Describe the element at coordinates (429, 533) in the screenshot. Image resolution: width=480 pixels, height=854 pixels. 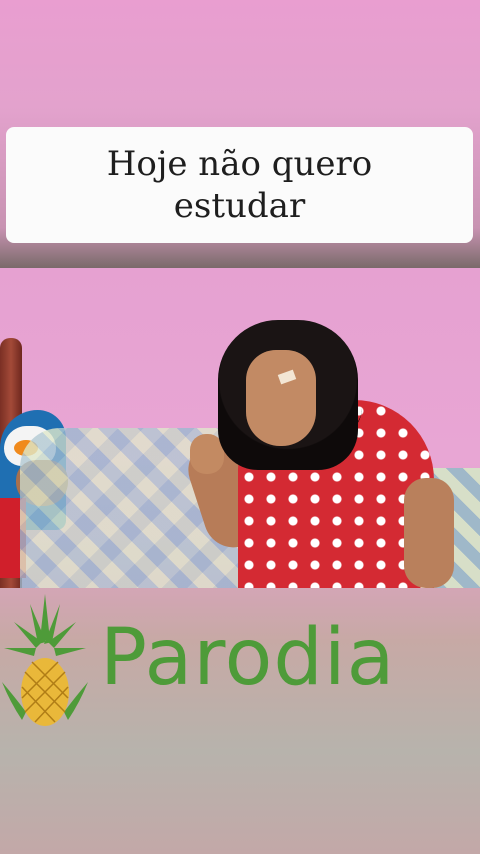
I see `right-arm` at that location.